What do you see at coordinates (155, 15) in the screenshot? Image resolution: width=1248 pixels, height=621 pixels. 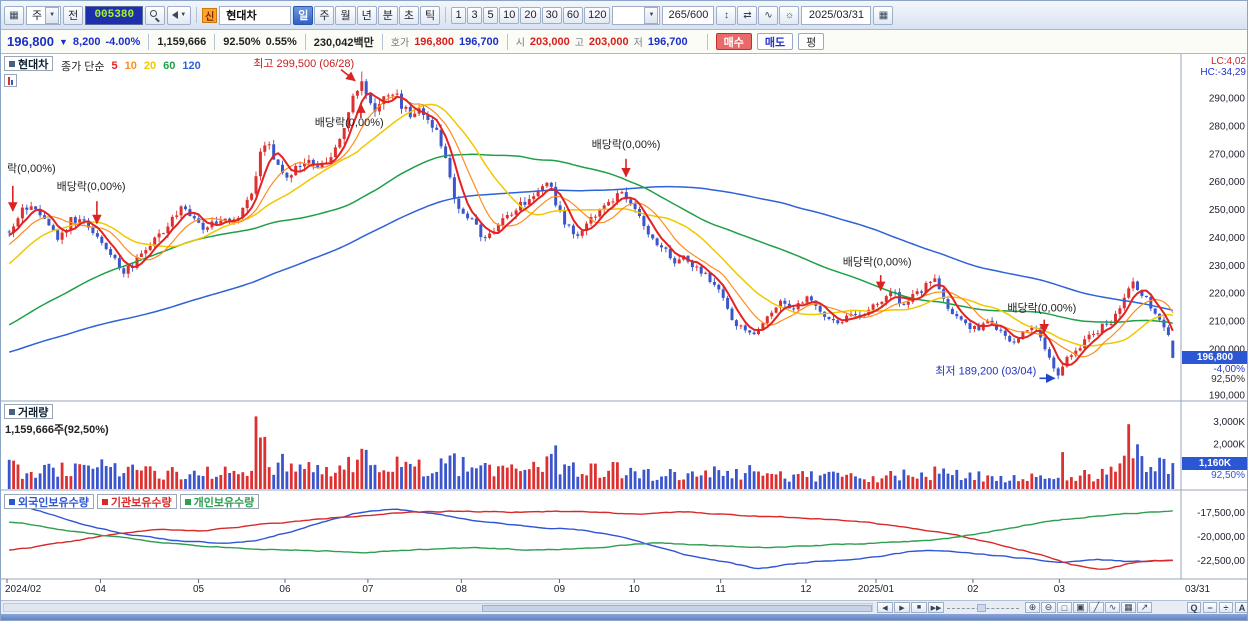 I see `search-button` at bounding box center [155, 15].